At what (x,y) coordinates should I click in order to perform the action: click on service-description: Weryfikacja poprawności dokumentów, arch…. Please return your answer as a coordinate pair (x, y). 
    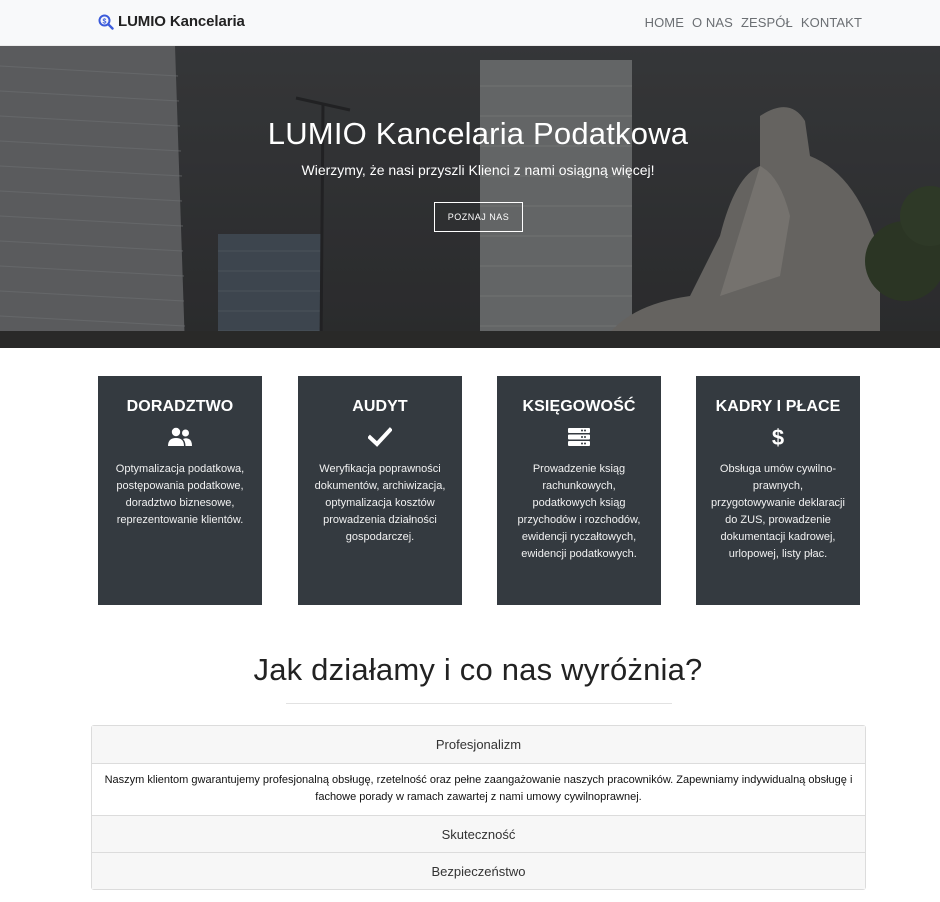
    Looking at the image, I should click on (380, 503).